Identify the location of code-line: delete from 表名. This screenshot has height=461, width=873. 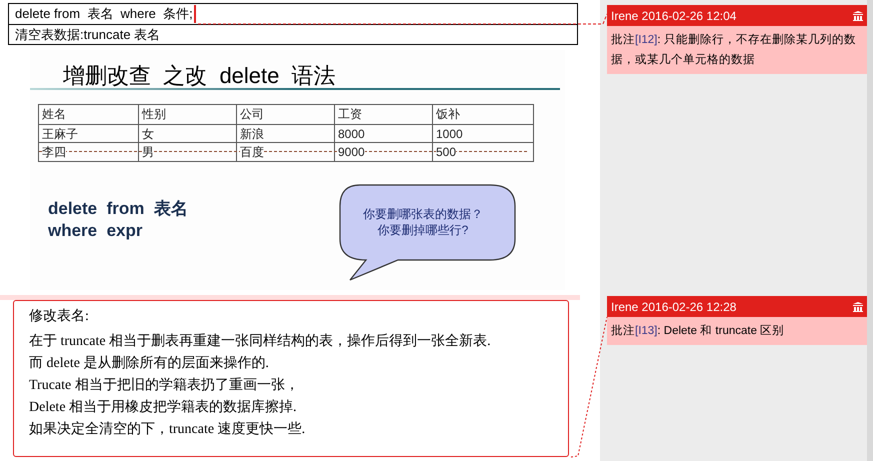
(118, 209).